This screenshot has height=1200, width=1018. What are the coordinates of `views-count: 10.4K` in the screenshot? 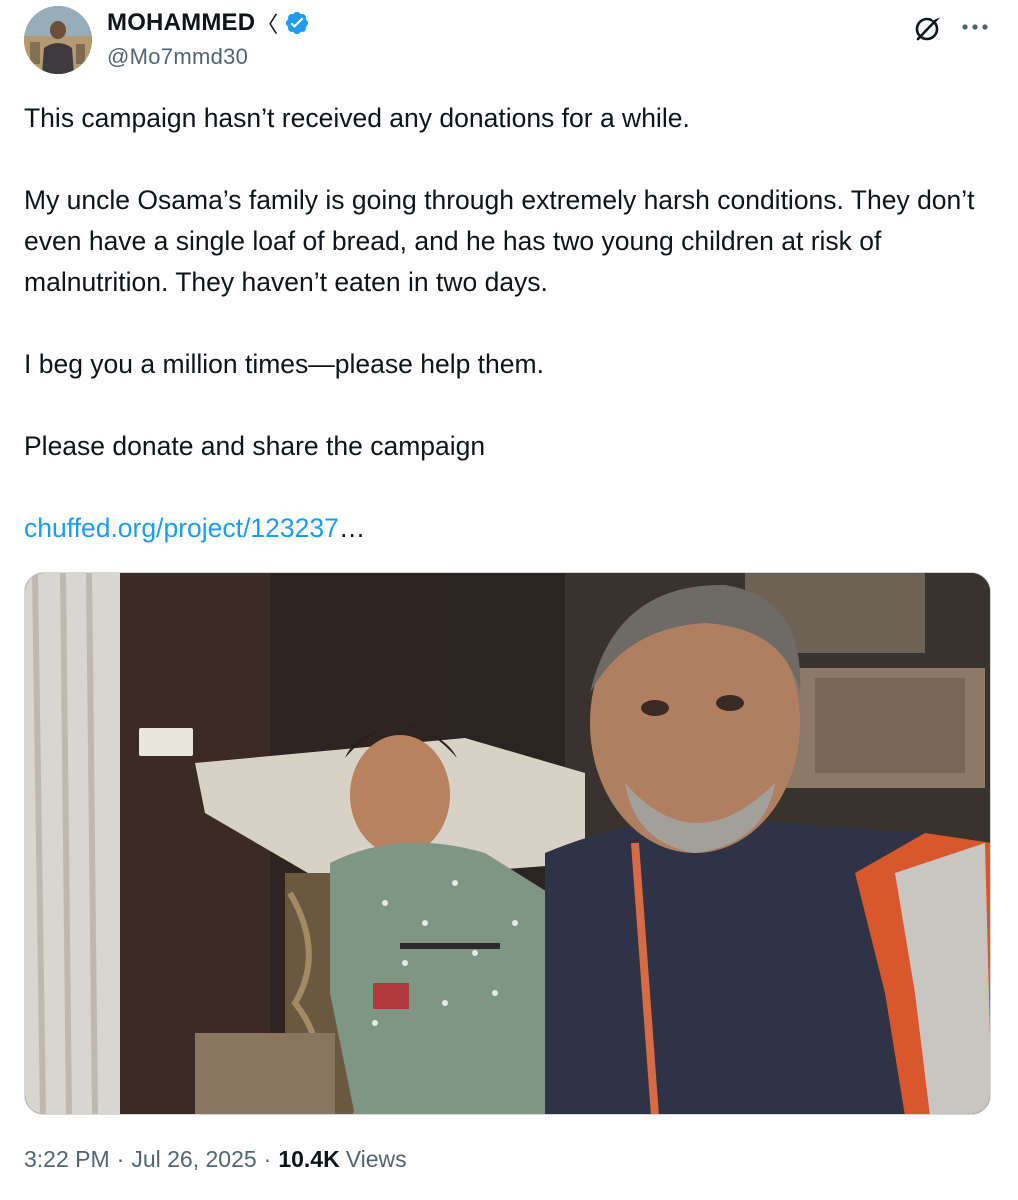 It's located at (309, 1159).